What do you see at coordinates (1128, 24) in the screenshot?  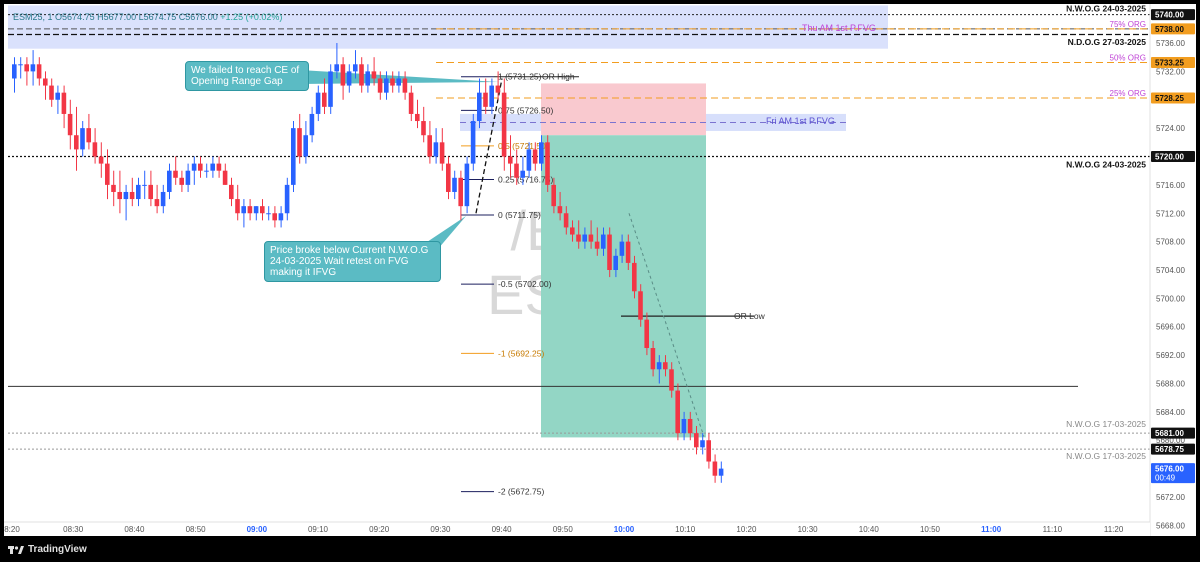 I see `level-label-2: 75% ORG` at bounding box center [1128, 24].